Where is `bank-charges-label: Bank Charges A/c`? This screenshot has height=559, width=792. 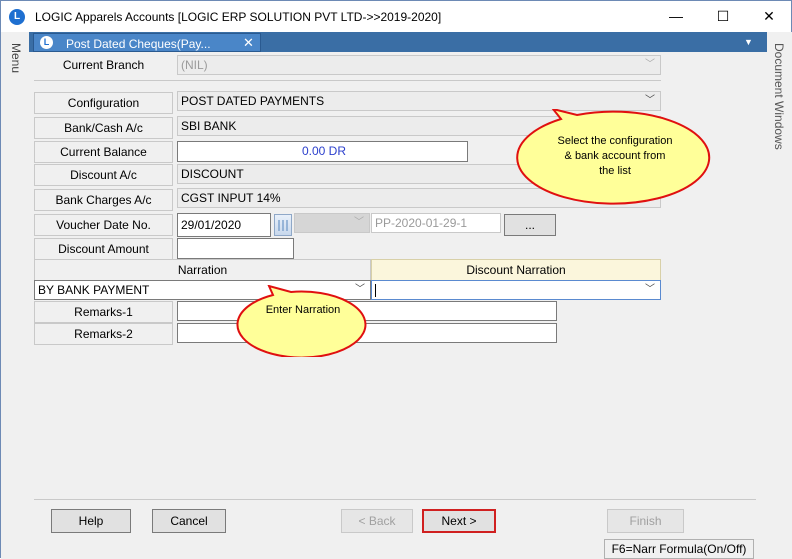
bank-charges-label: Bank Charges A/c is located at coordinates (103, 200).